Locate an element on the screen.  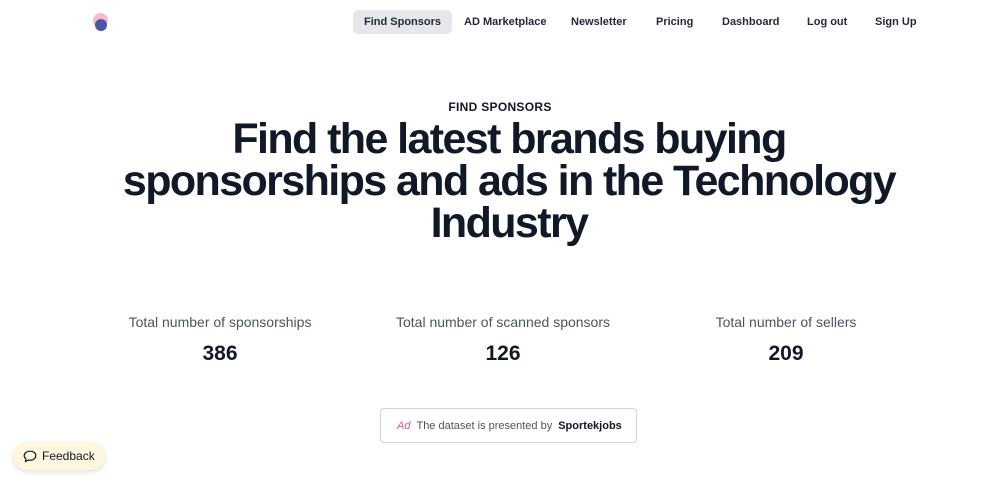
feedback-button: Feedback is located at coordinates (59, 456).